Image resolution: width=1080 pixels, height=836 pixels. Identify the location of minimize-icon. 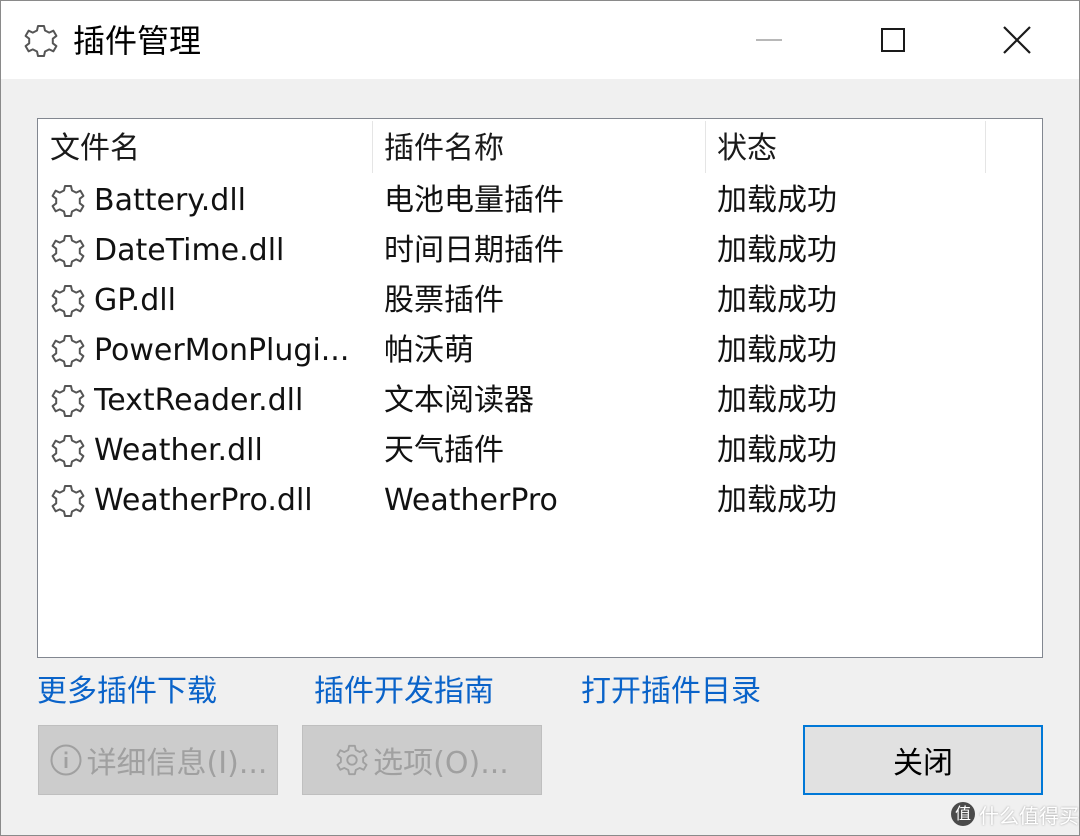
(769, 40).